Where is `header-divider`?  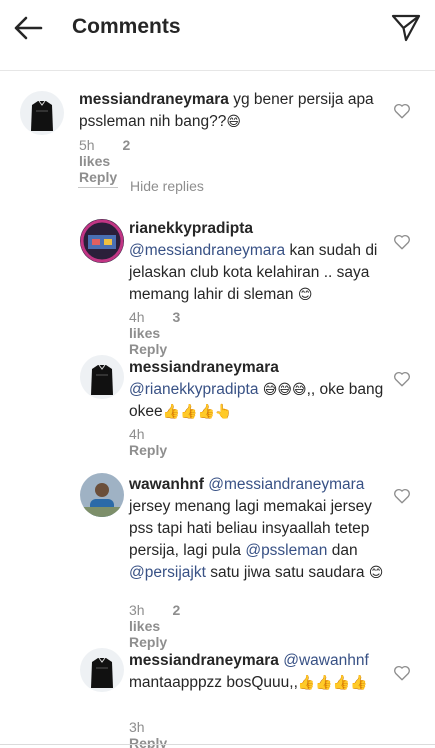 header-divider is located at coordinates (217, 70).